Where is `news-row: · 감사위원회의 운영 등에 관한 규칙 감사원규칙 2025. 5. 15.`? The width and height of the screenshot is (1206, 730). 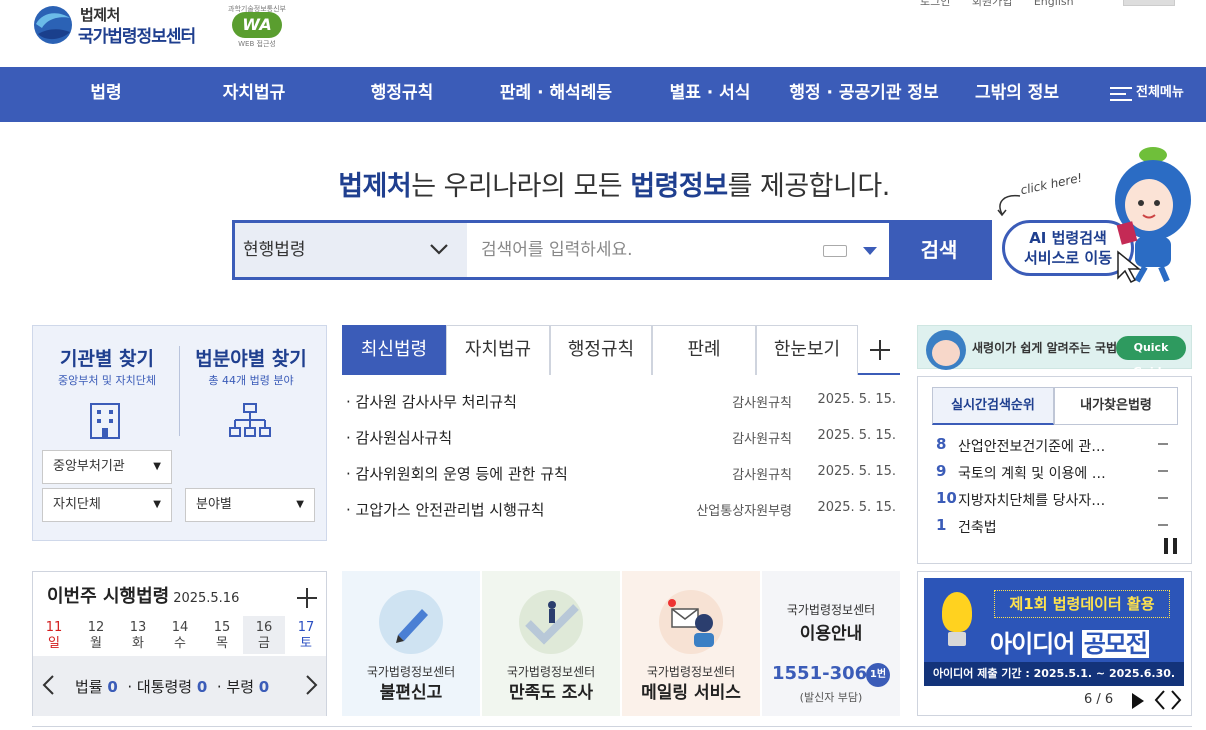
news-row: · 감사위원회의 운영 등에 관한 규칙 감사원규칙 2025. 5. 15. is located at coordinates (621, 473).